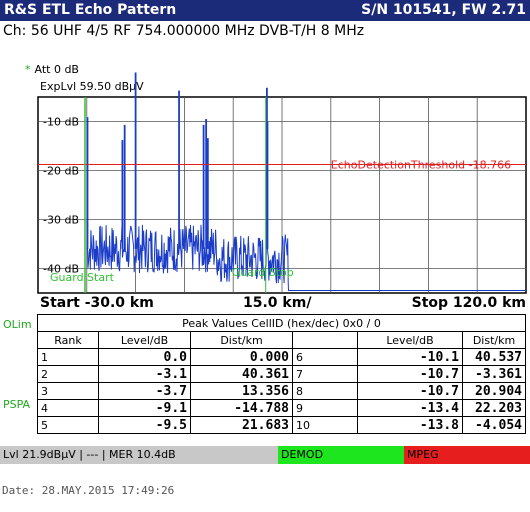 The height and width of the screenshot is (512, 530). I want to click on rank-cell: 8, so click(325, 391).